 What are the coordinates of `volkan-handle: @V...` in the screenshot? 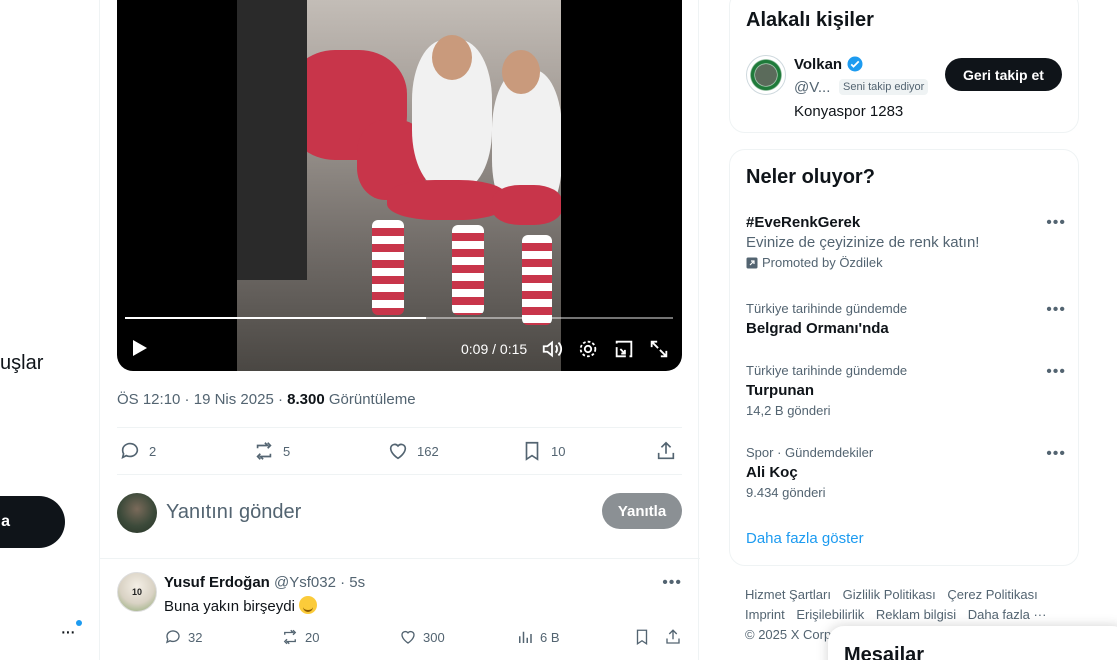 It's located at (812, 87).